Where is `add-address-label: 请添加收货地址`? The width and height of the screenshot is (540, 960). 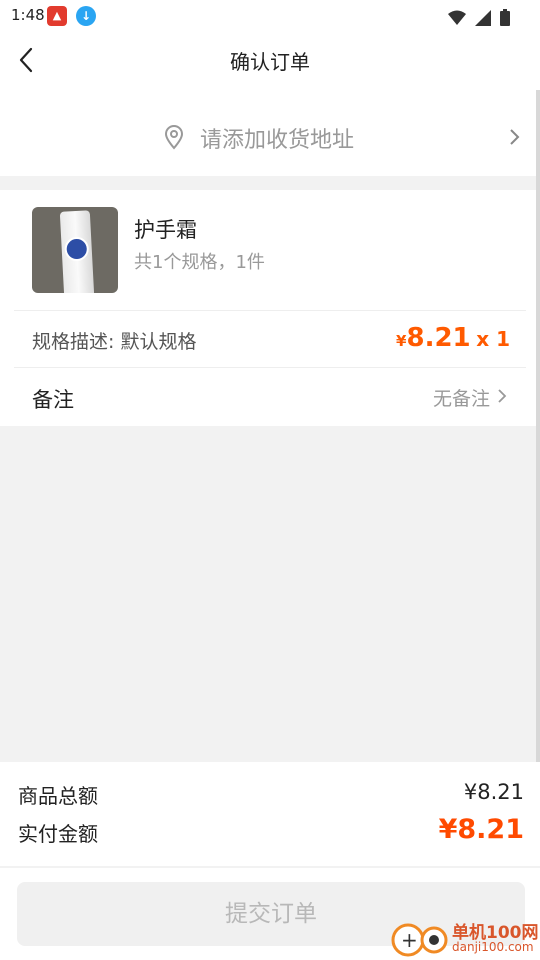 add-address-label: 请添加收货地址 is located at coordinates (277, 140).